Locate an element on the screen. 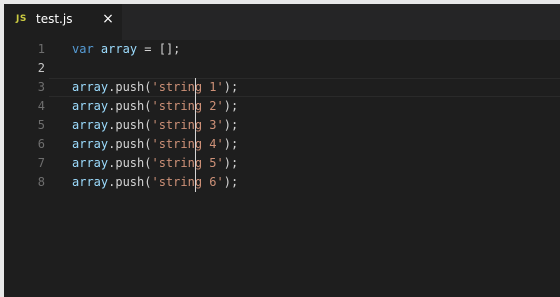 Image resolution: width=560 pixels, height=297 pixels. line-number: 5 is located at coordinates (41, 125).